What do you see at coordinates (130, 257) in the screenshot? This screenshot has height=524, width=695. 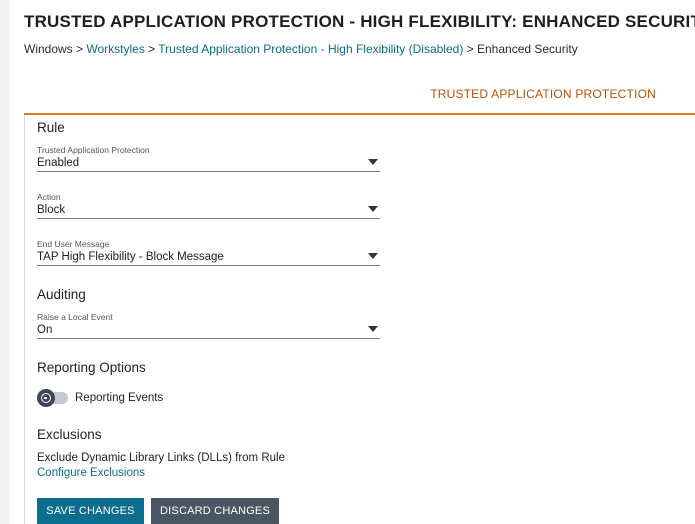 I see `select-value: TAP High Flexibility - Block Message` at bounding box center [130, 257].